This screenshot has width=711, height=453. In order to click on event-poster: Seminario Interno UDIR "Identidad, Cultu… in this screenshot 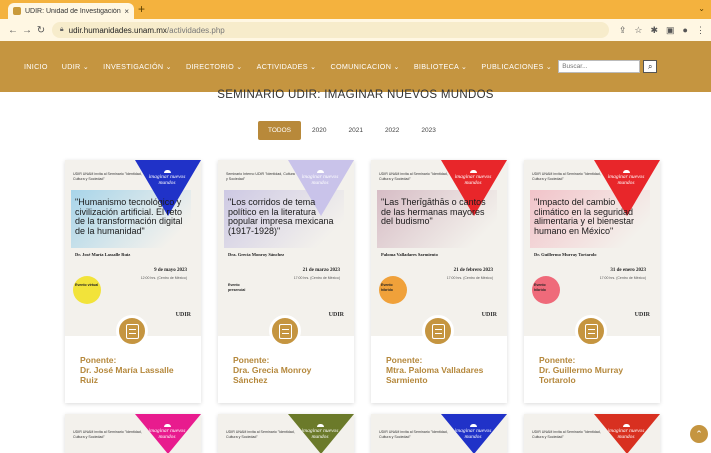, I will do `click(286, 248)`.